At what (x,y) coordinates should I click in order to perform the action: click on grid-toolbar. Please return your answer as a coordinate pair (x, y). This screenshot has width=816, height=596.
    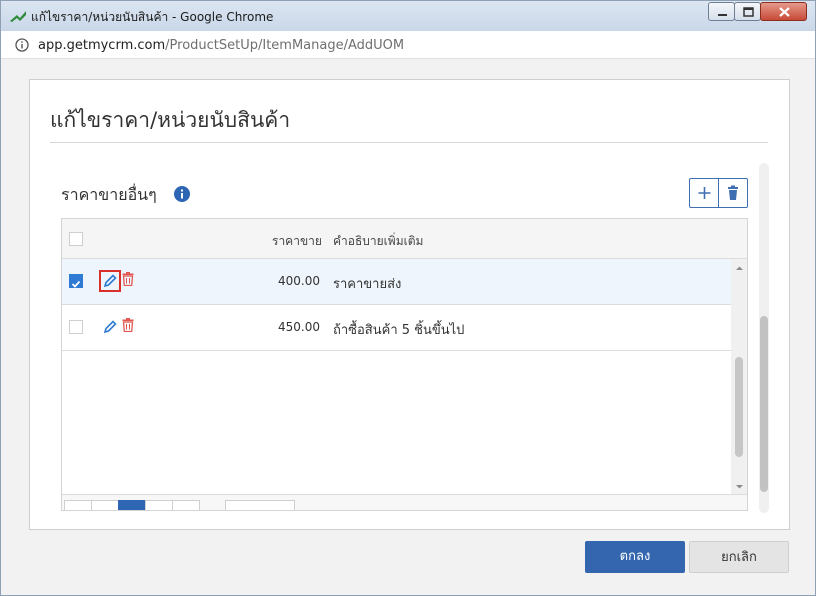
    Looking at the image, I should click on (718, 193).